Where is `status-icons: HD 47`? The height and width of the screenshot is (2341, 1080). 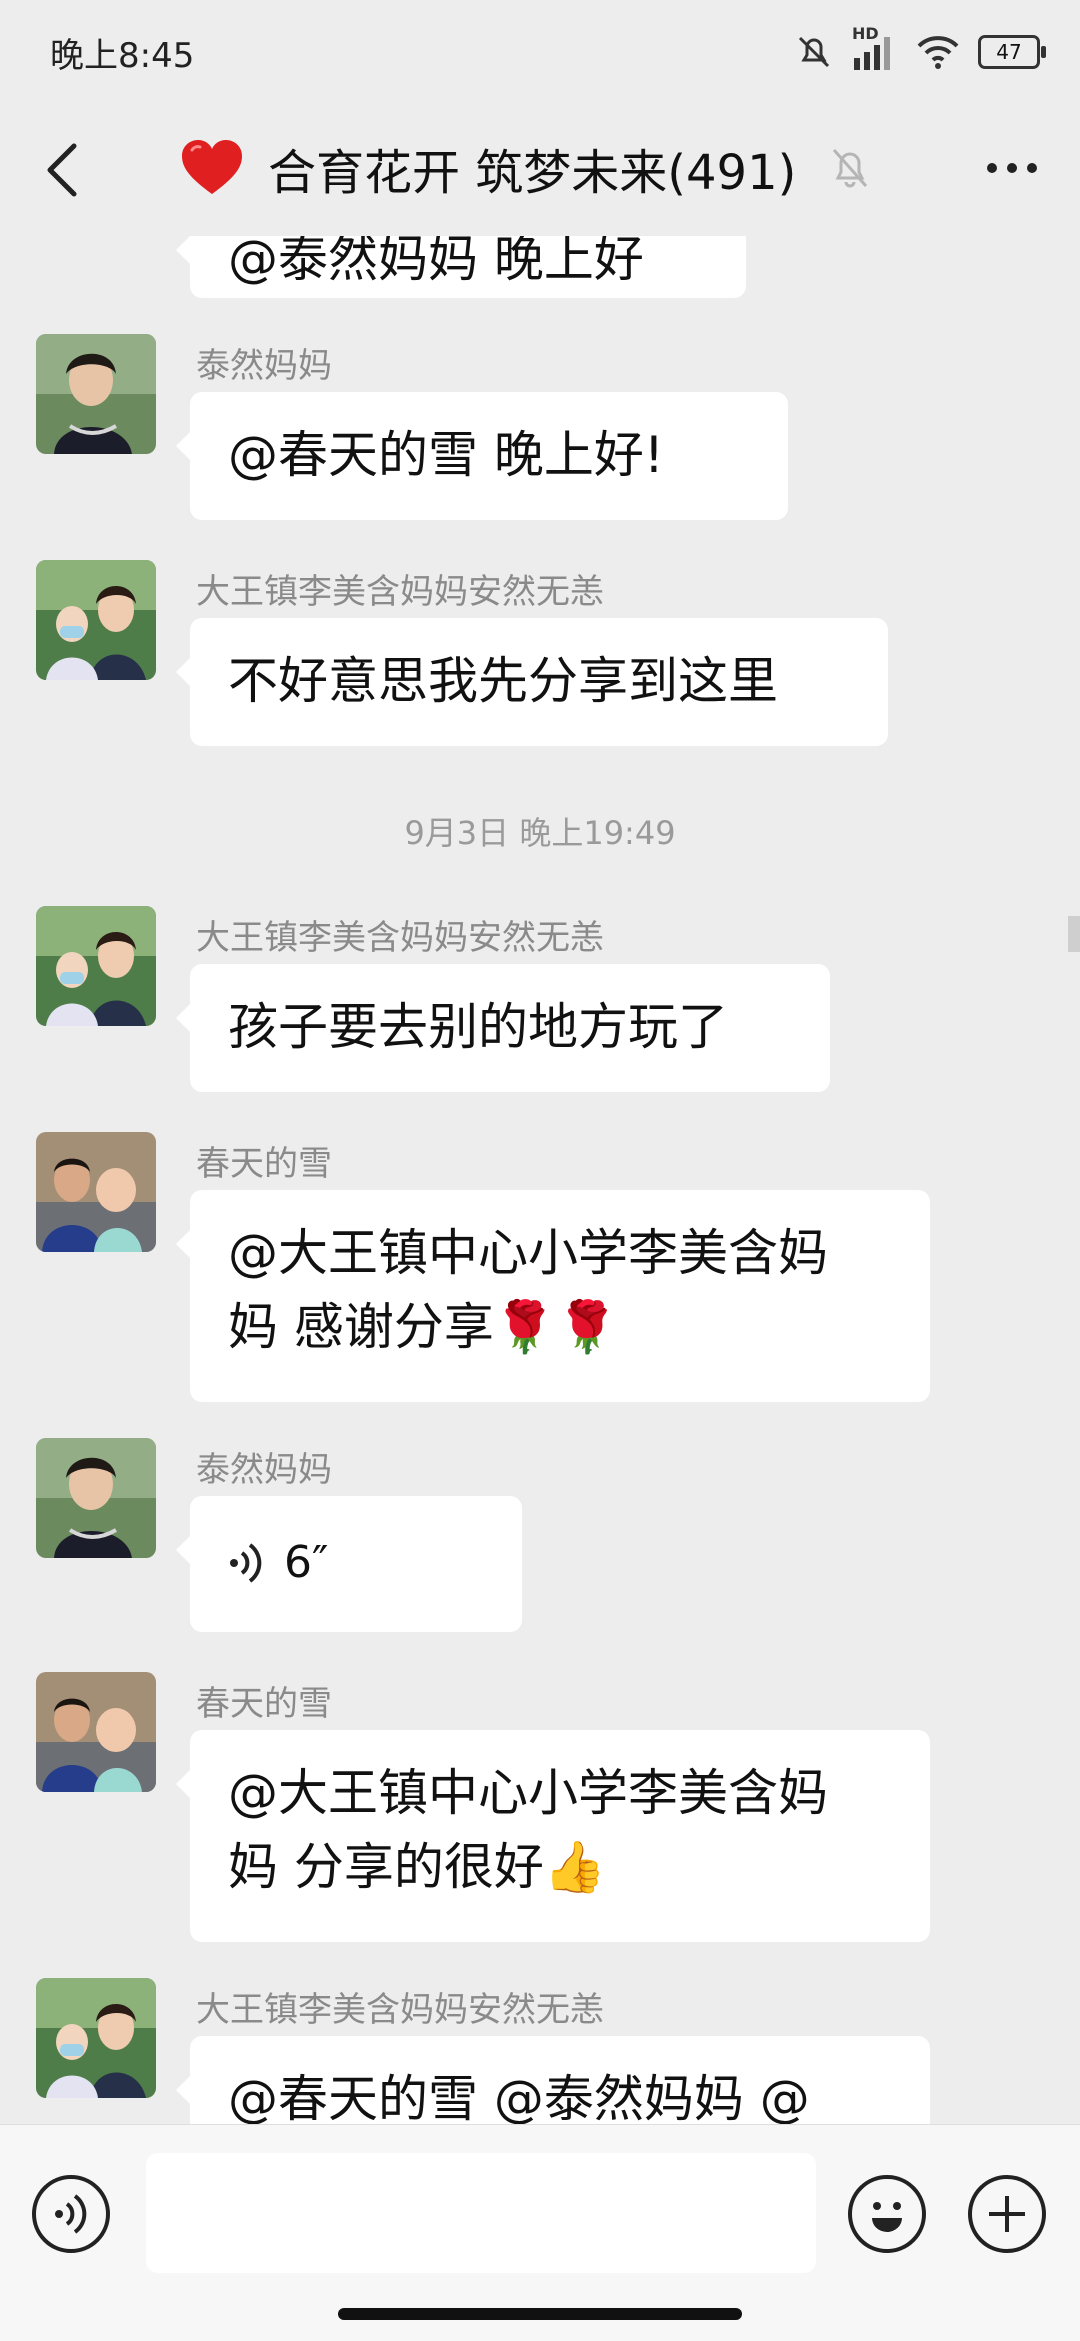 status-icons: HD 47 is located at coordinates (920, 49).